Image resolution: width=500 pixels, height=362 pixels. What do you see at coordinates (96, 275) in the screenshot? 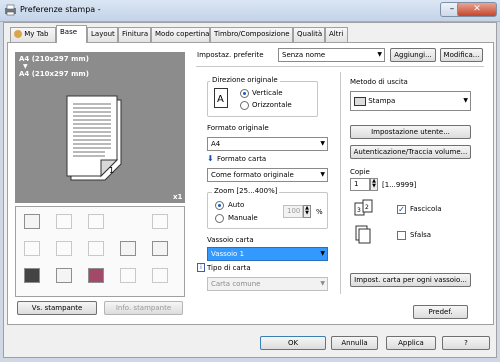
I see `account-track-icon` at bounding box center [96, 275].